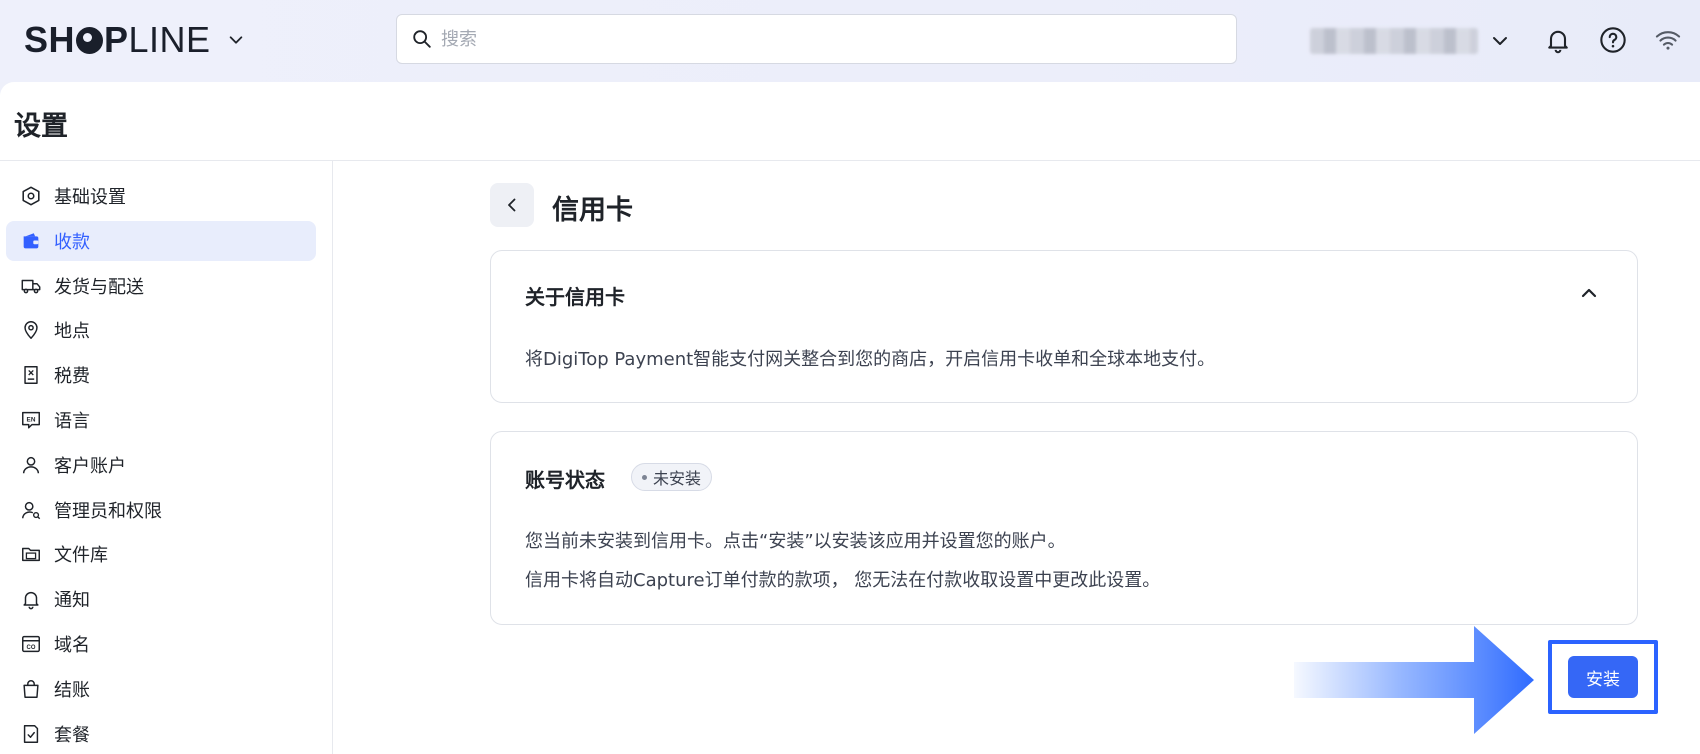  I want to click on hexagon-settings-icon, so click(31, 196).